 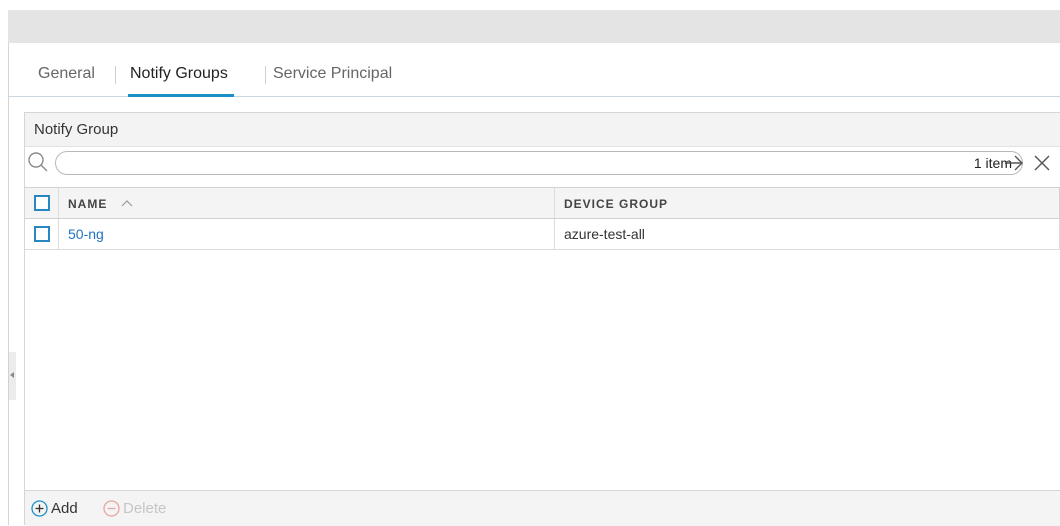 I want to click on chevron-up-icon, so click(x=127, y=203).